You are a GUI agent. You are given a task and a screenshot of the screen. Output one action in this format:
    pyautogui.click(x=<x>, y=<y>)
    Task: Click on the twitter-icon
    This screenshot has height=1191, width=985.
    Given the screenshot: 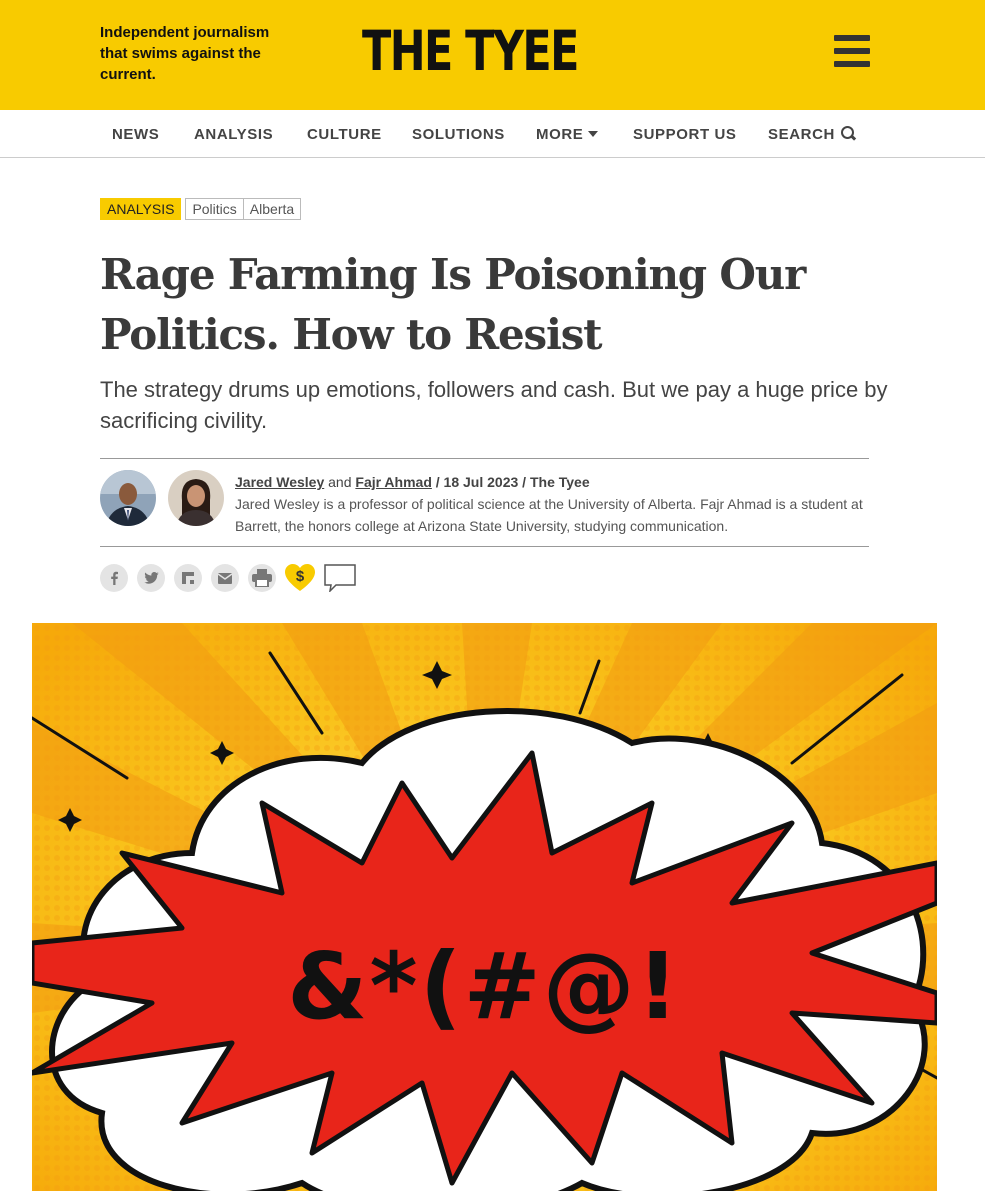 What is the action you would take?
    pyautogui.click(x=151, y=578)
    